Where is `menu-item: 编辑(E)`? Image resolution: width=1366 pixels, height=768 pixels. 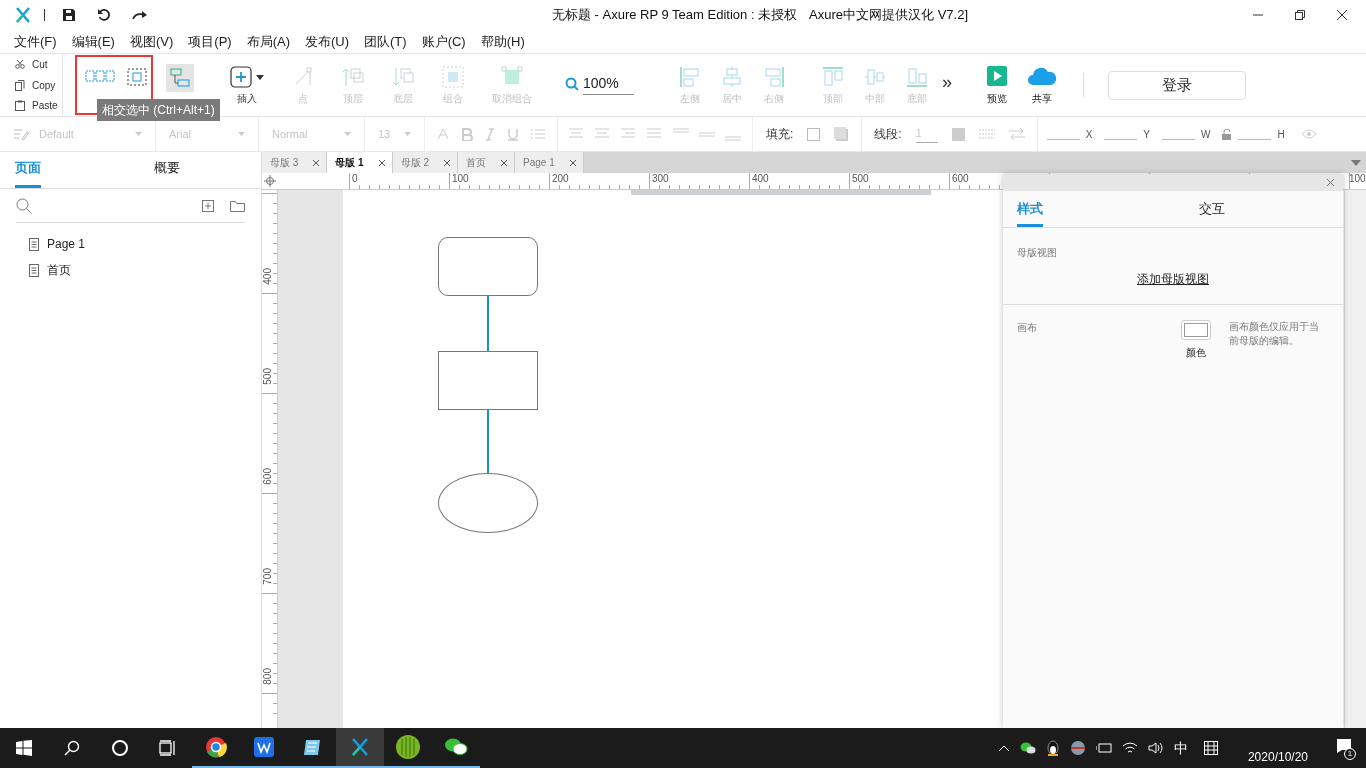 menu-item: 编辑(E) is located at coordinates (93, 41).